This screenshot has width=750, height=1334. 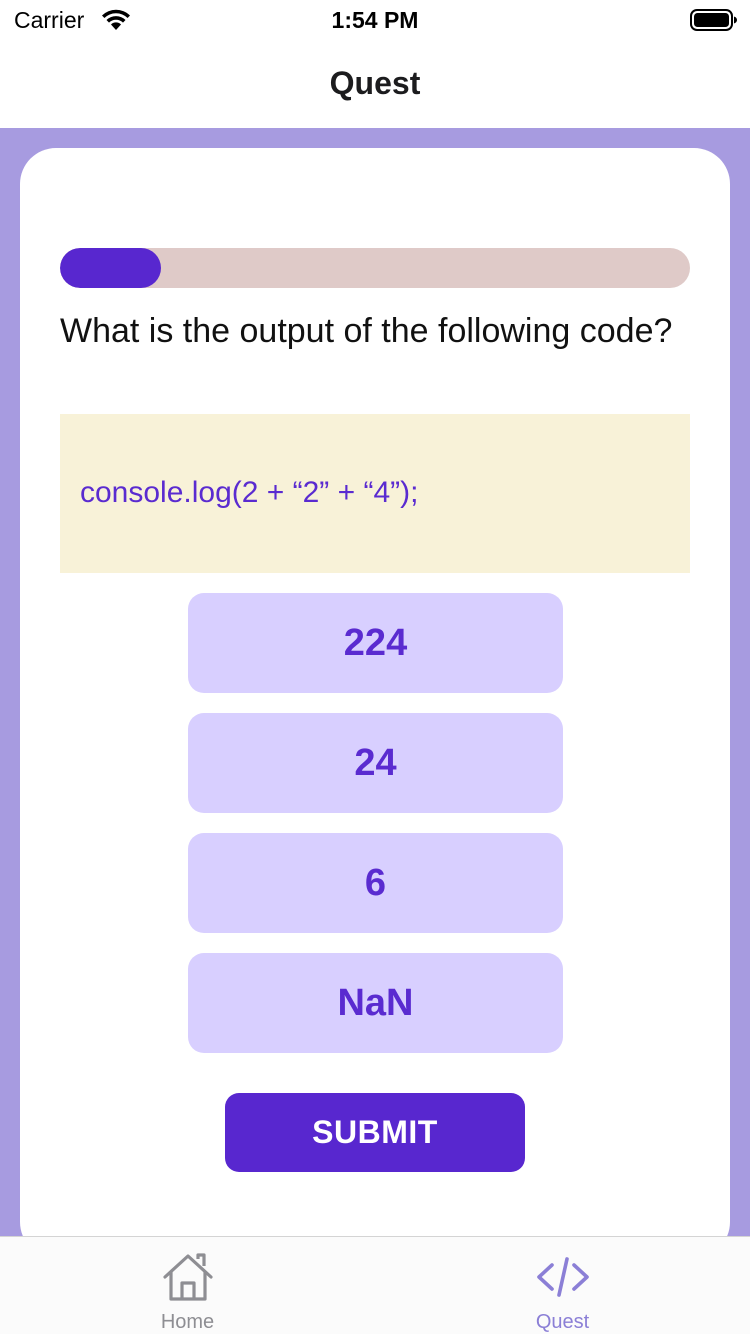 I want to click on tab-quest-label: Quest, so click(x=562, y=1322).